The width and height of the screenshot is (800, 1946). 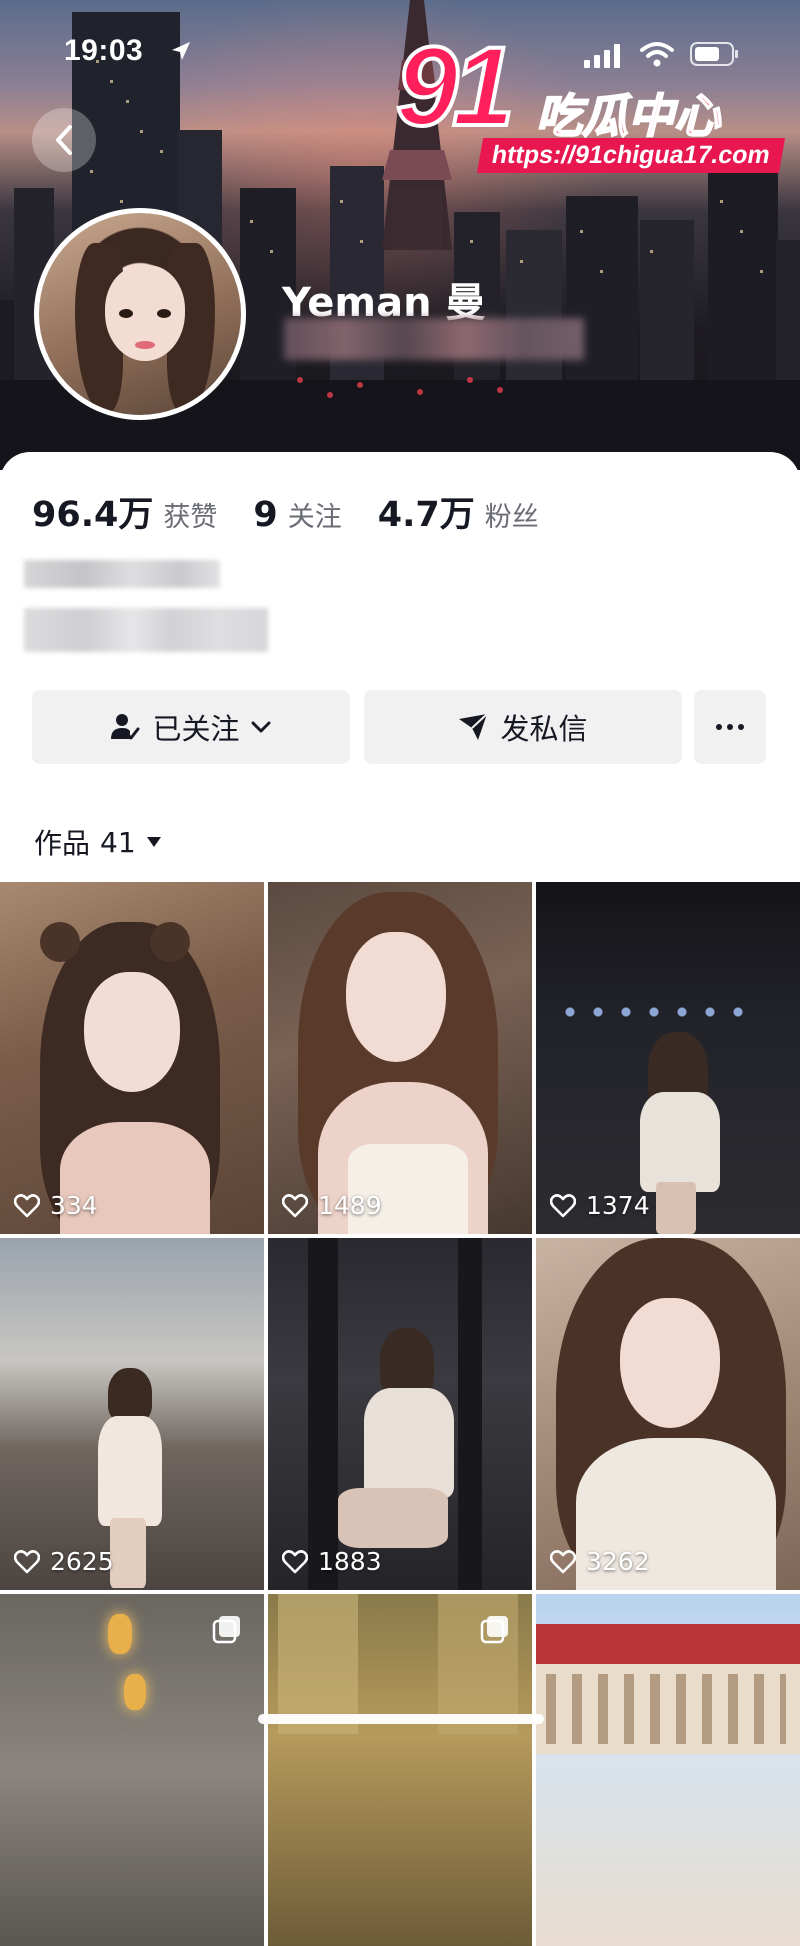 What do you see at coordinates (62, 843) in the screenshot?
I see `tab-works-label: 作品` at bounding box center [62, 843].